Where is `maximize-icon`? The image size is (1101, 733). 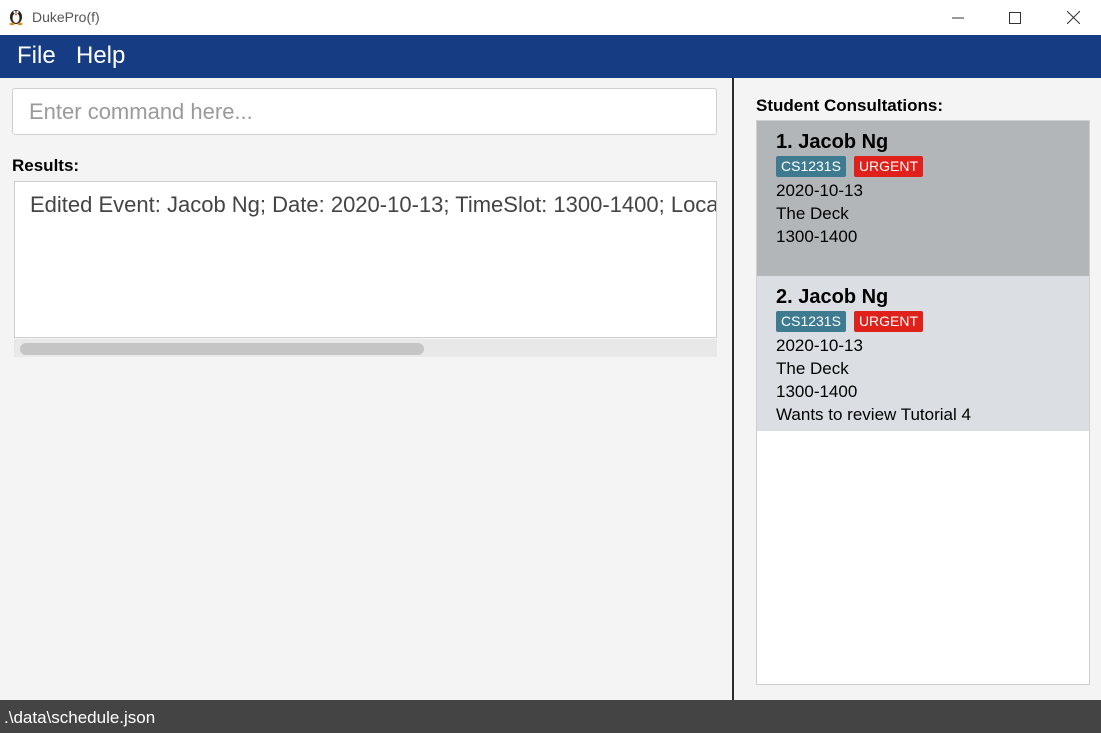
maximize-icon is located at coordinates (1015, 17).